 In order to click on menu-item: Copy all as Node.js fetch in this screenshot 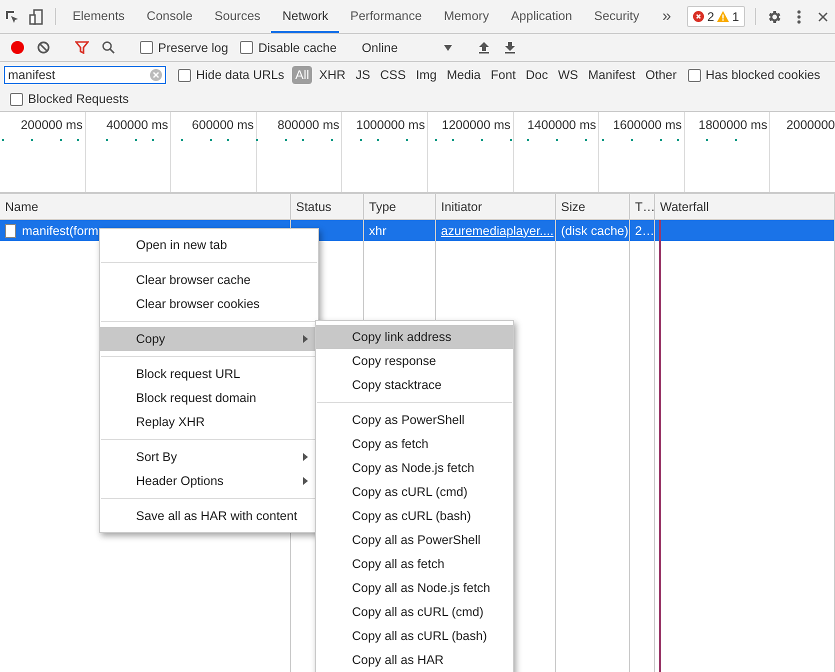, I will do `click(414, 588)`.